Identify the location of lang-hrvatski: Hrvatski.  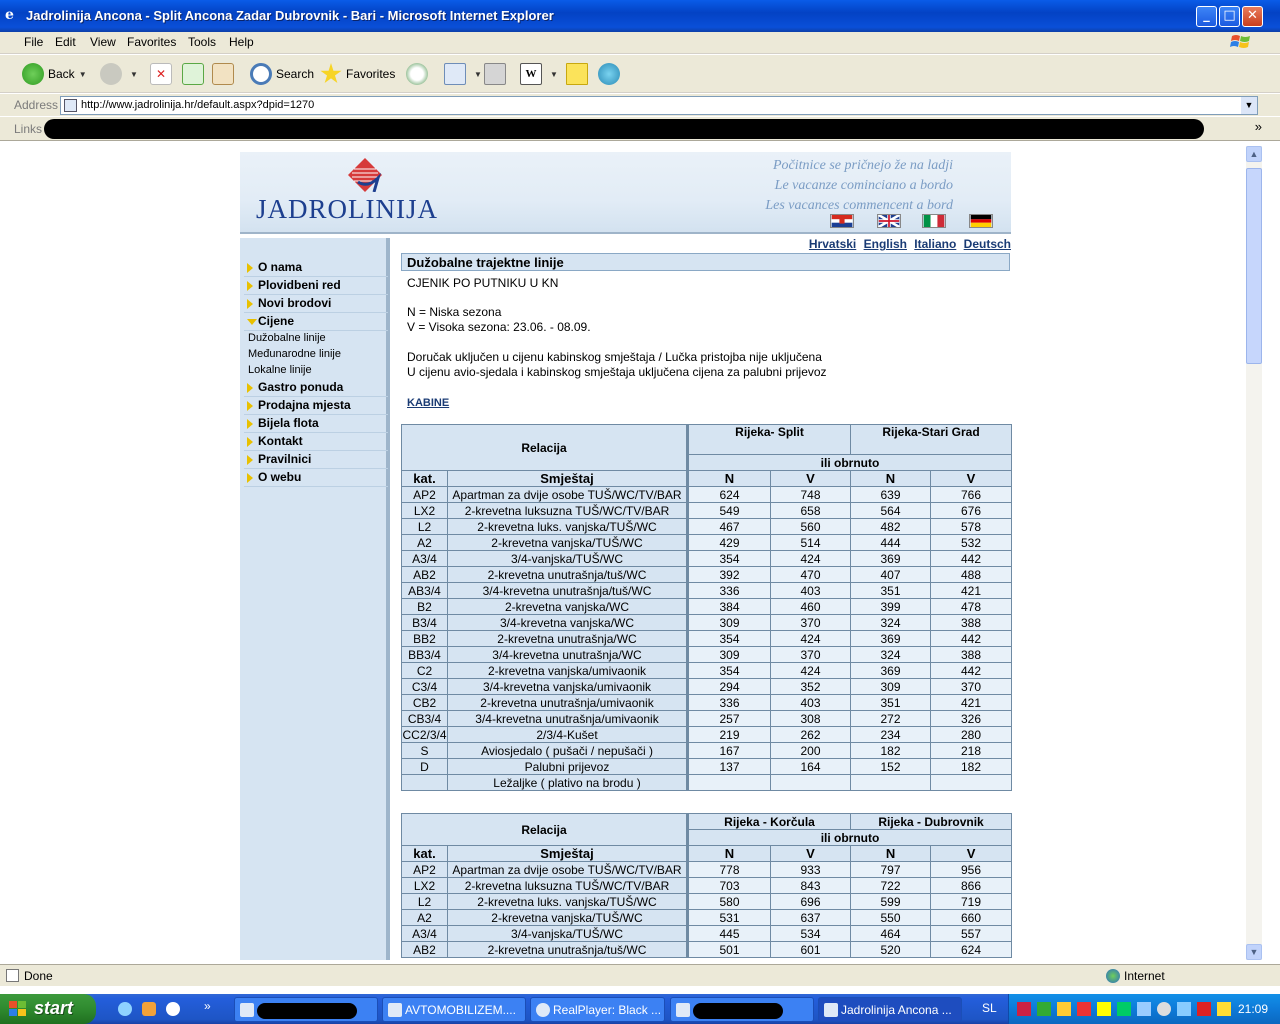
(832, 244).